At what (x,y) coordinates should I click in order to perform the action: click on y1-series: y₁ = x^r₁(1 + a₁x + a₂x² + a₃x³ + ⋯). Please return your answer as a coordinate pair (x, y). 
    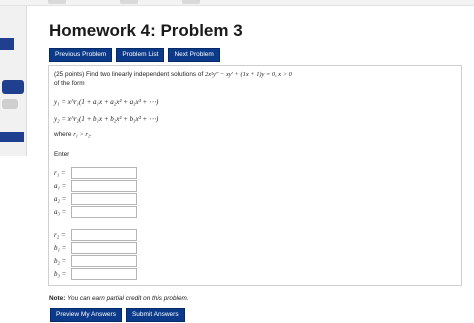
    Looking at the image, I should click on (106, 102).